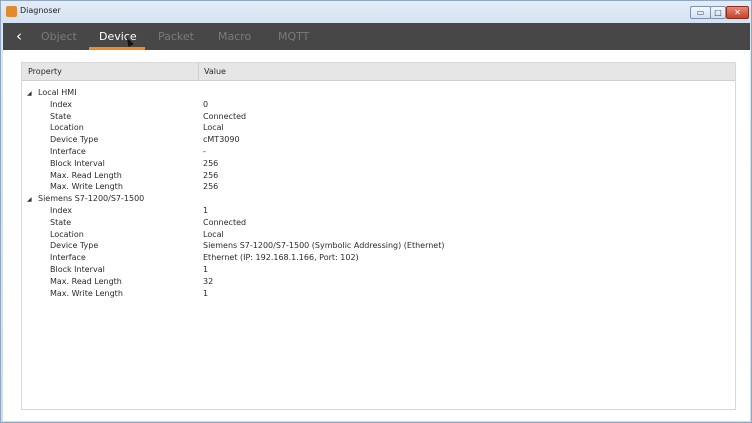 Image resolution: width=752 pixels, height=423 pixels. Describe the element at coordinates (378, 199) in the screenshot. I see `tree-group-row: ◢ Siemens S7-1200/S7-1500` at that location.